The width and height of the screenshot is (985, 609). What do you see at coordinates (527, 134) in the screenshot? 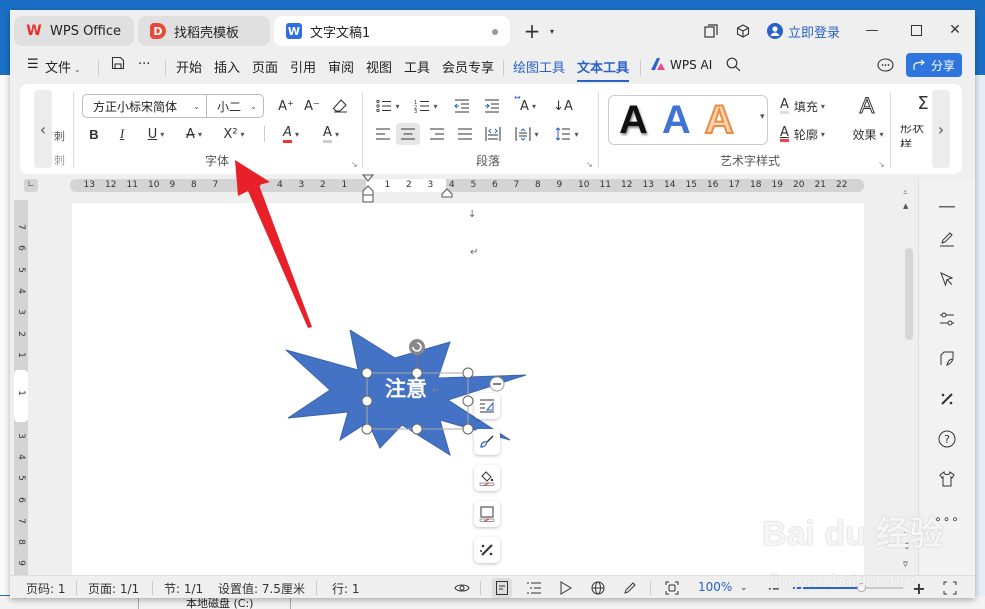
I see `paragraph-spacing-button: ▾` at bounding box center [527, 134].